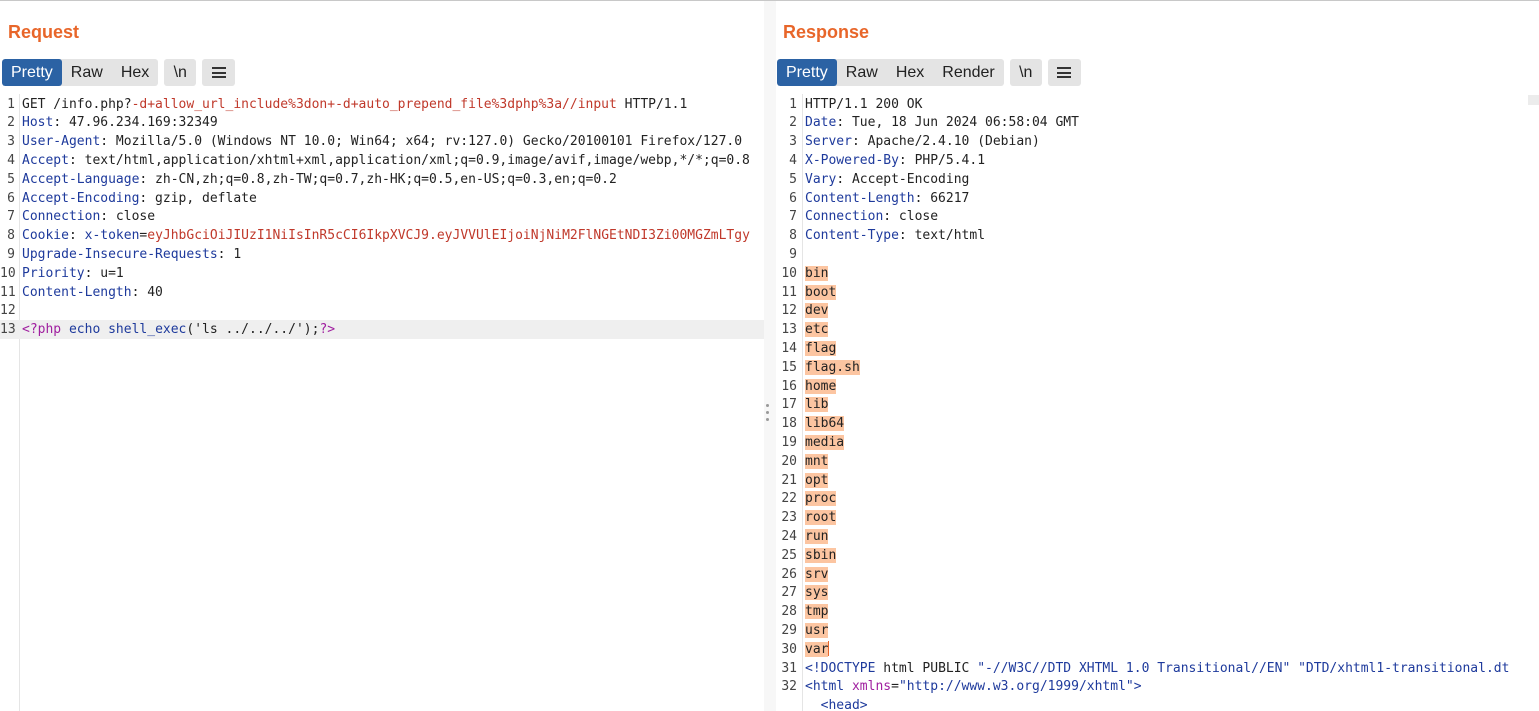 Image resolution: width=1539 pixels, height=711 pixels. What do you see at coordinates (862, 72) in the screenshot?
I see `response-tab-raw: Raw` at bounding box center [862, 72].